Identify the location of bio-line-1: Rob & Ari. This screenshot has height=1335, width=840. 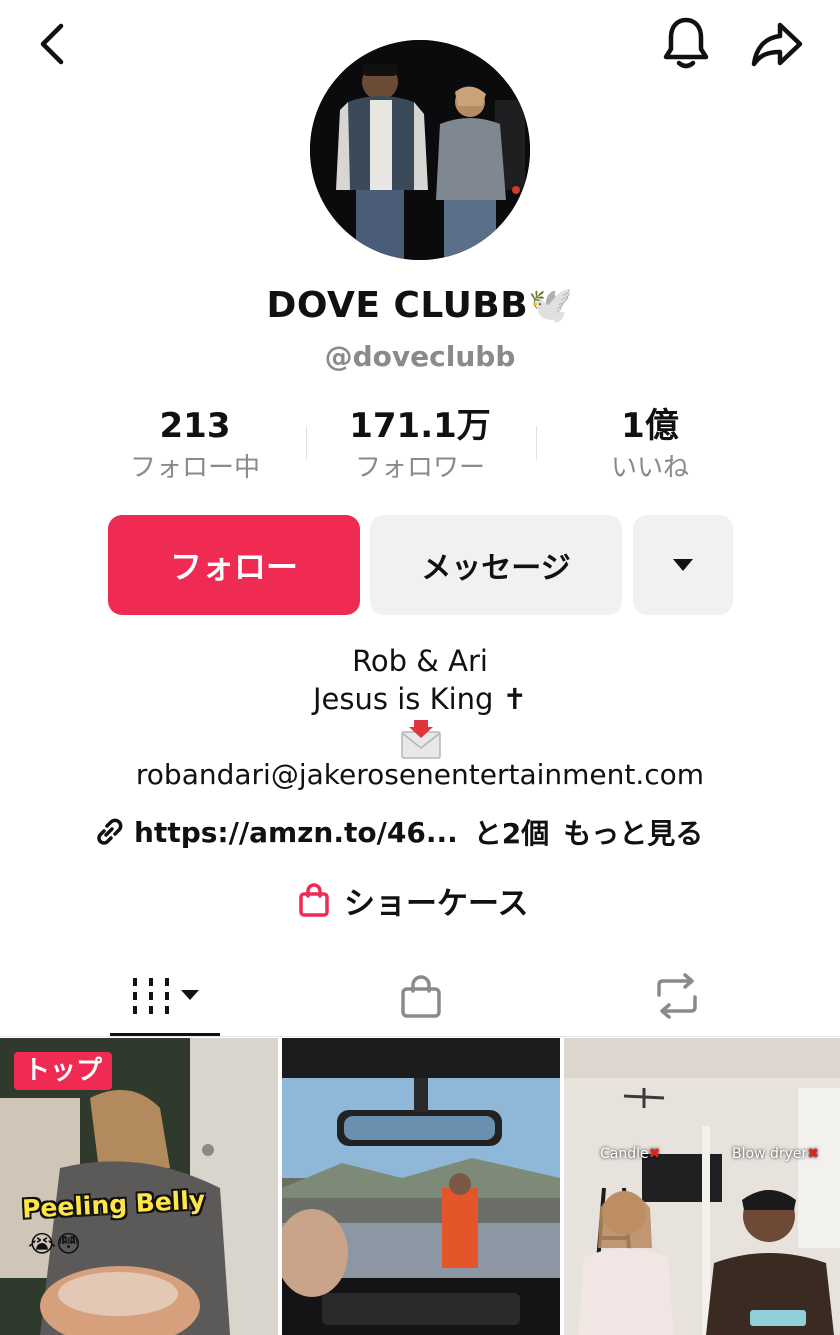
(420, 661).